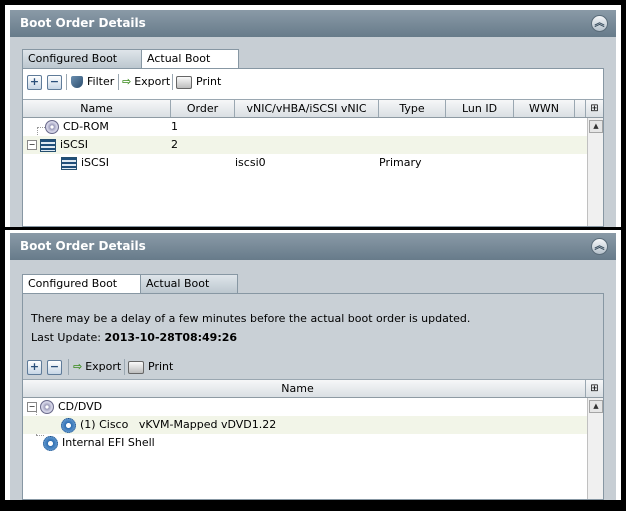 This screenshot has width=626, height=511. Describe the element at coordinates (400, 162) in the screenshot. I see `row-type: Primary` at that location.